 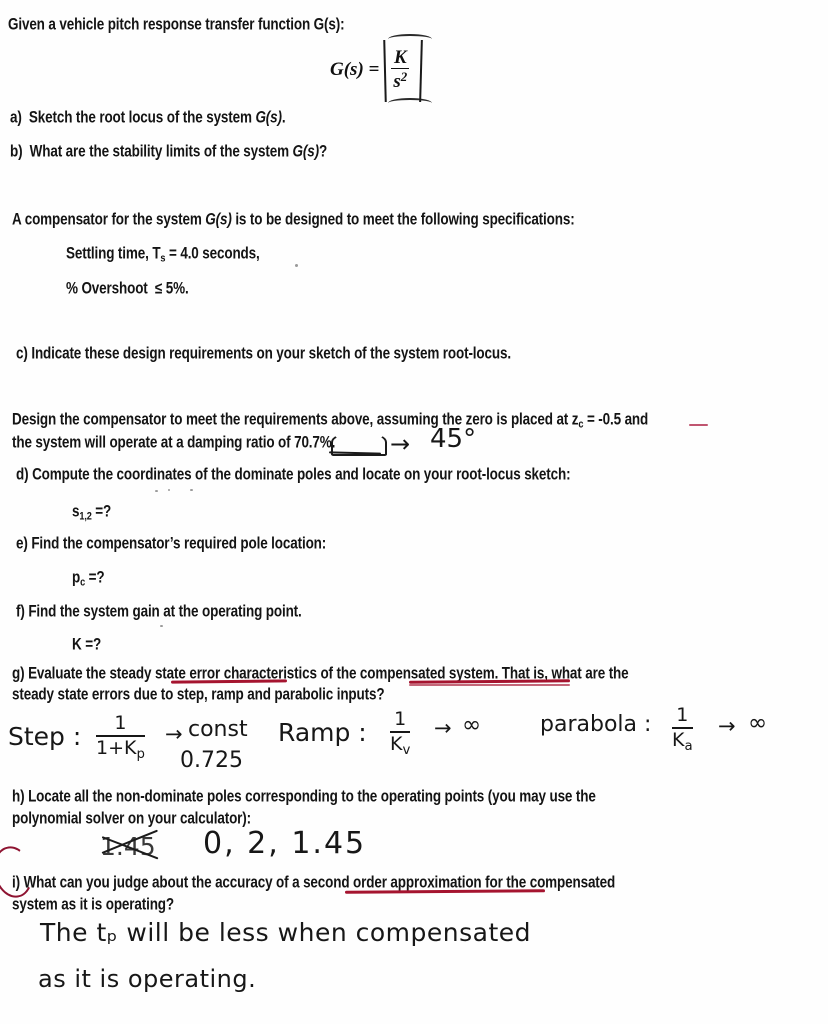 I want to click on handwriting-step-fraction: 1 1+Kp, so click(x=120, y=737).